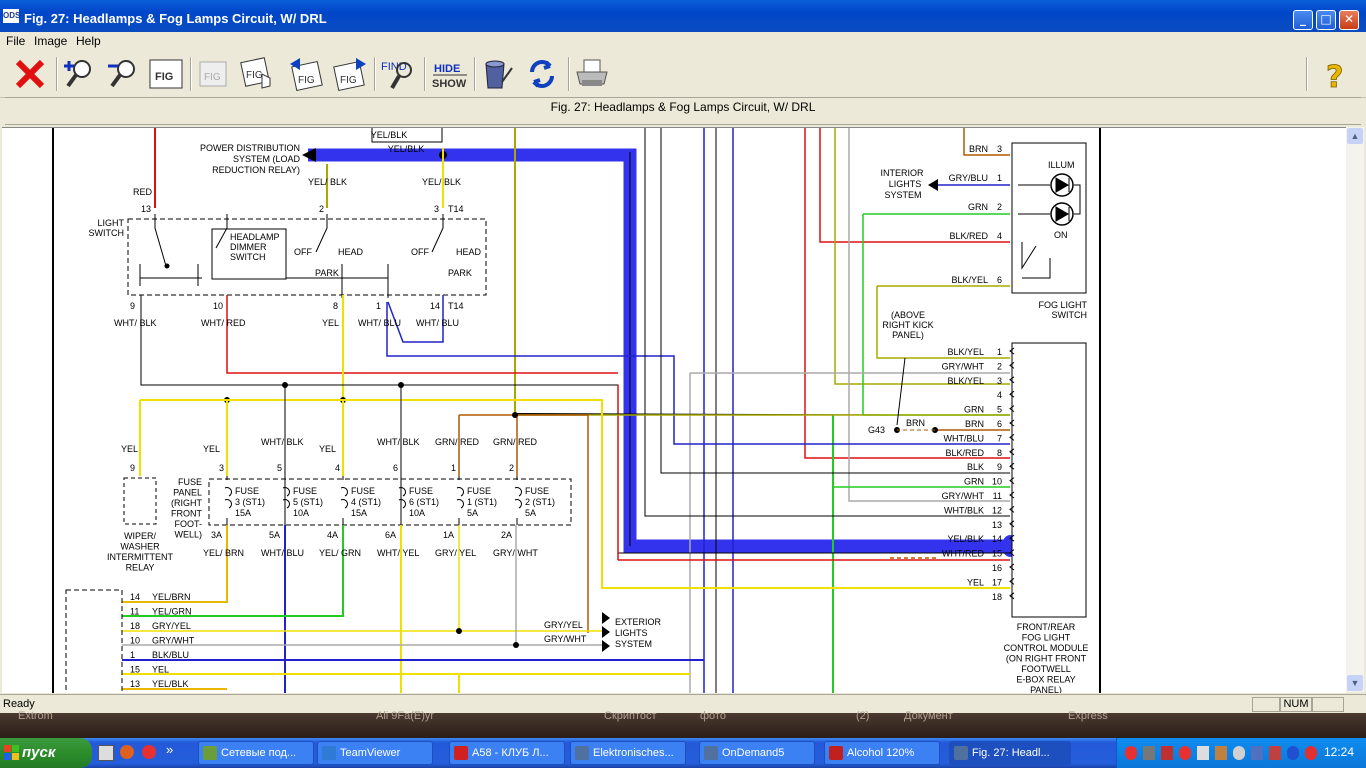  What do you see at coordinates (1355, 683) in the screenshot?
I see `scroll-down-button: ▼` at bounding box center [1355, 683].